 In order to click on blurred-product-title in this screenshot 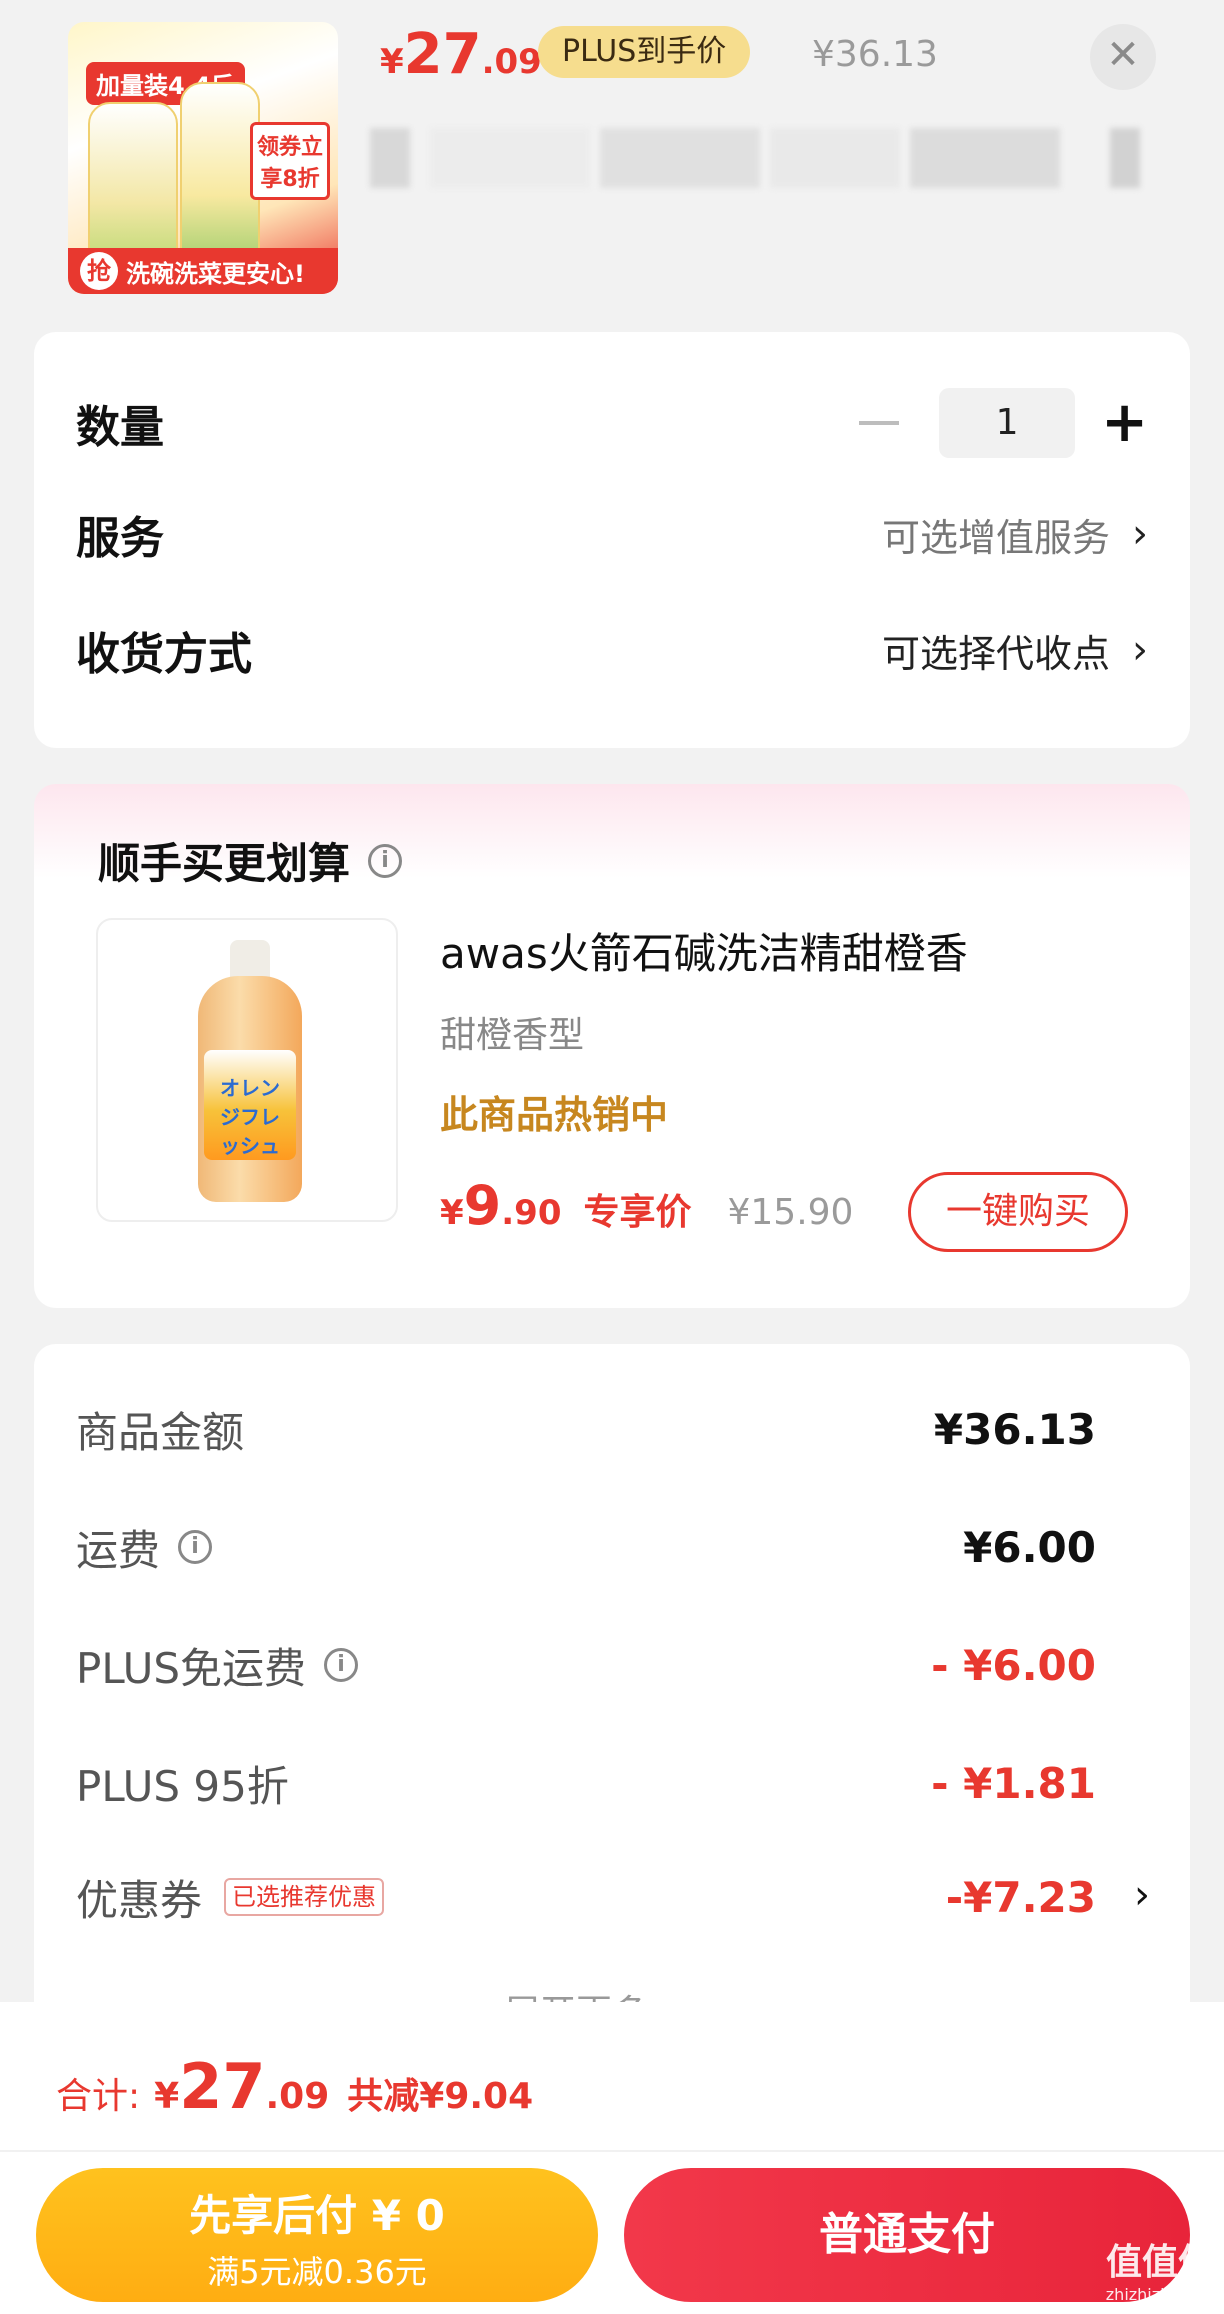, I will do `click(760, 158)`.